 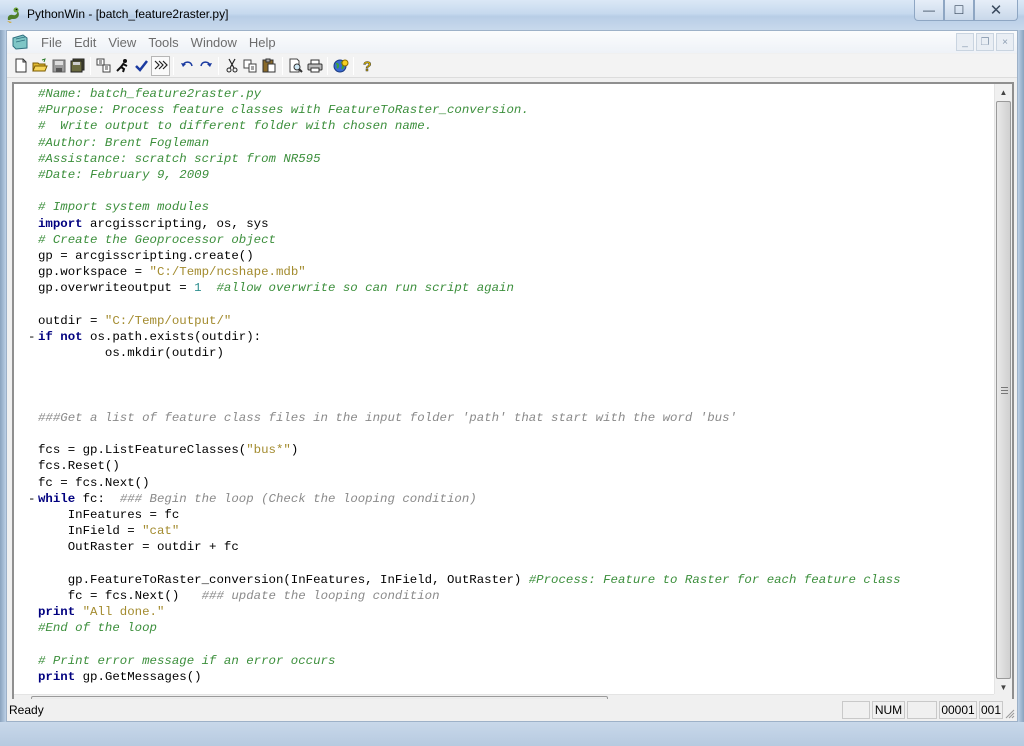 I want to click on code-token: fc:, so click(x=97, y=498).